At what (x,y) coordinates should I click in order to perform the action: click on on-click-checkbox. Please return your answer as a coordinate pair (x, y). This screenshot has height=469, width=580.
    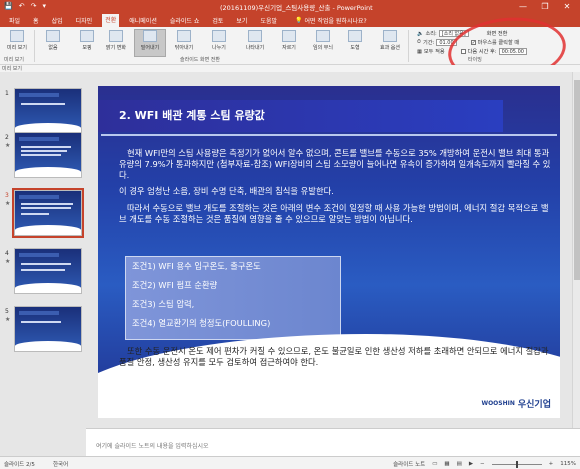
    Looking at the image, I should click on (473, 42).